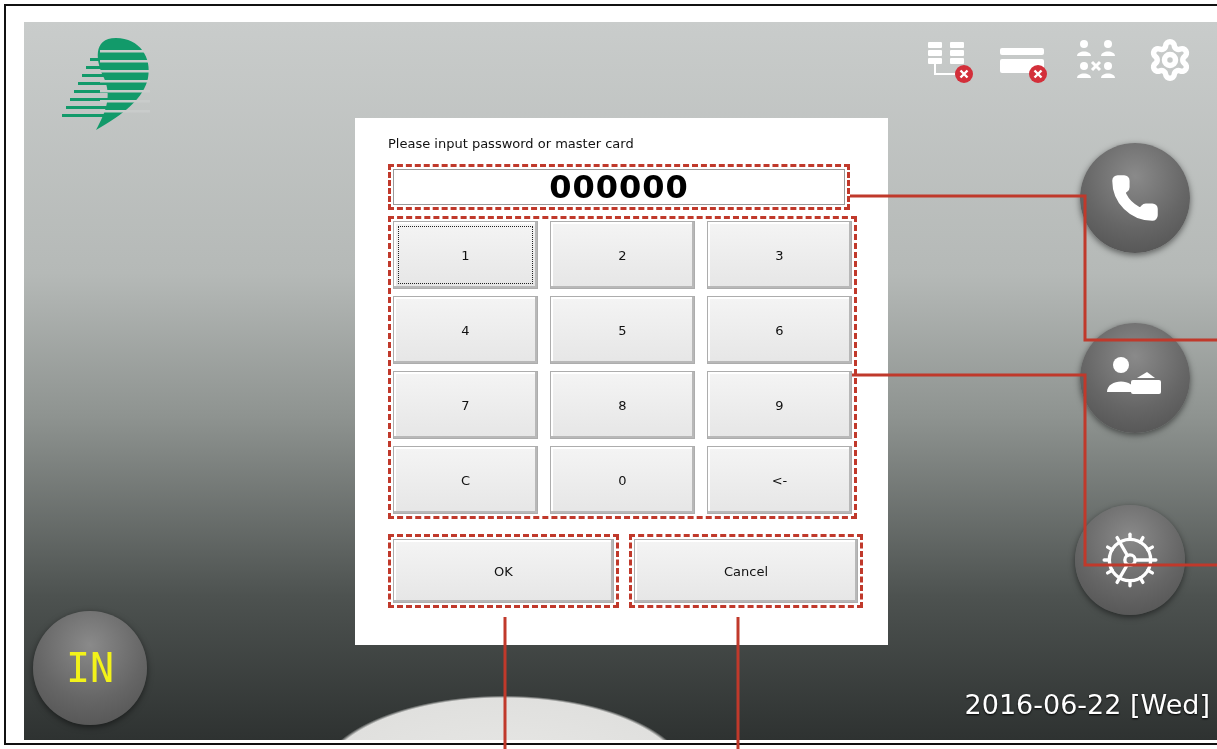 The width and height of the screenshot is (1217, 749). Describe the element at coordinates (779, 330) in the screenshot. I see `keypad-key: 6` at that location.